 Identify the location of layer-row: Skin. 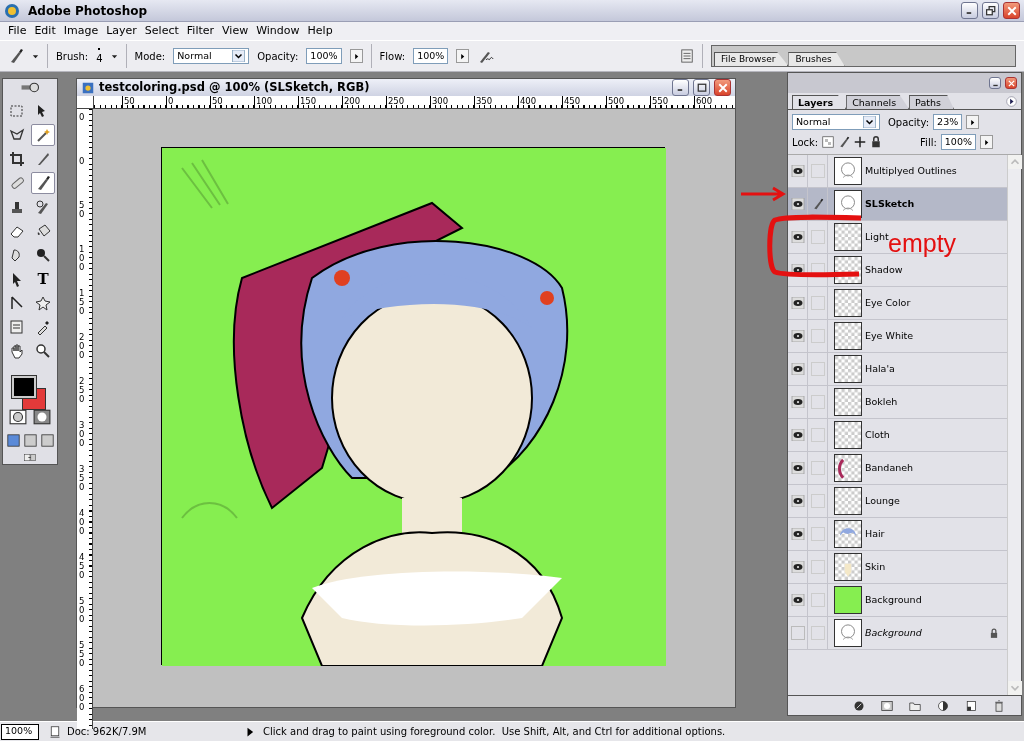
(897, 567).